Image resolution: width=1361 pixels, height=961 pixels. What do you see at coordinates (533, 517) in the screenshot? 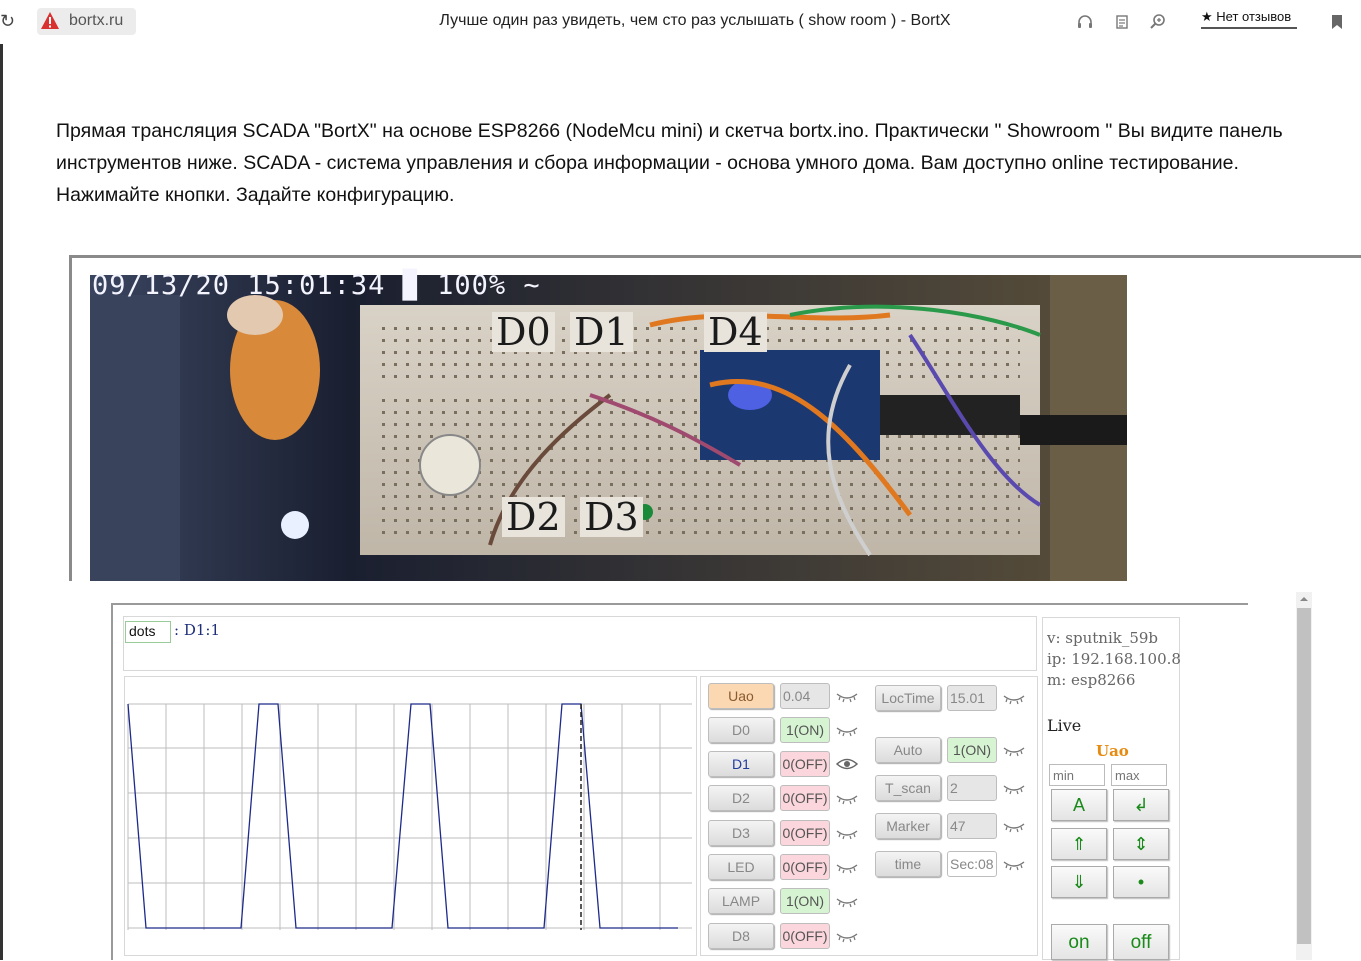
I see `pin-label-d2: D2` at bounding box center [533, 517].